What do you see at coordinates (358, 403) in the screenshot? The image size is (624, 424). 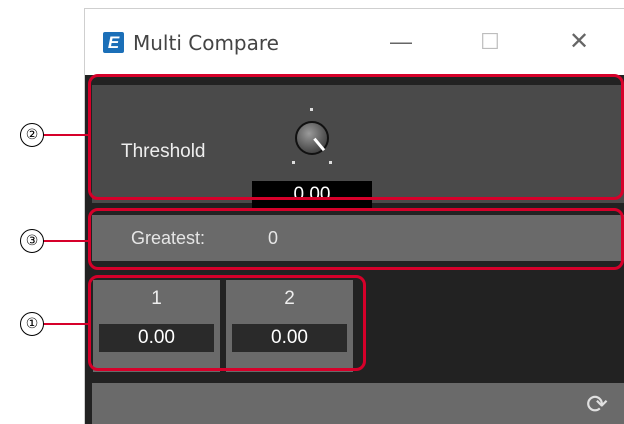 I see `bottom-bar: ⟳` at bounding box center [358, 403].